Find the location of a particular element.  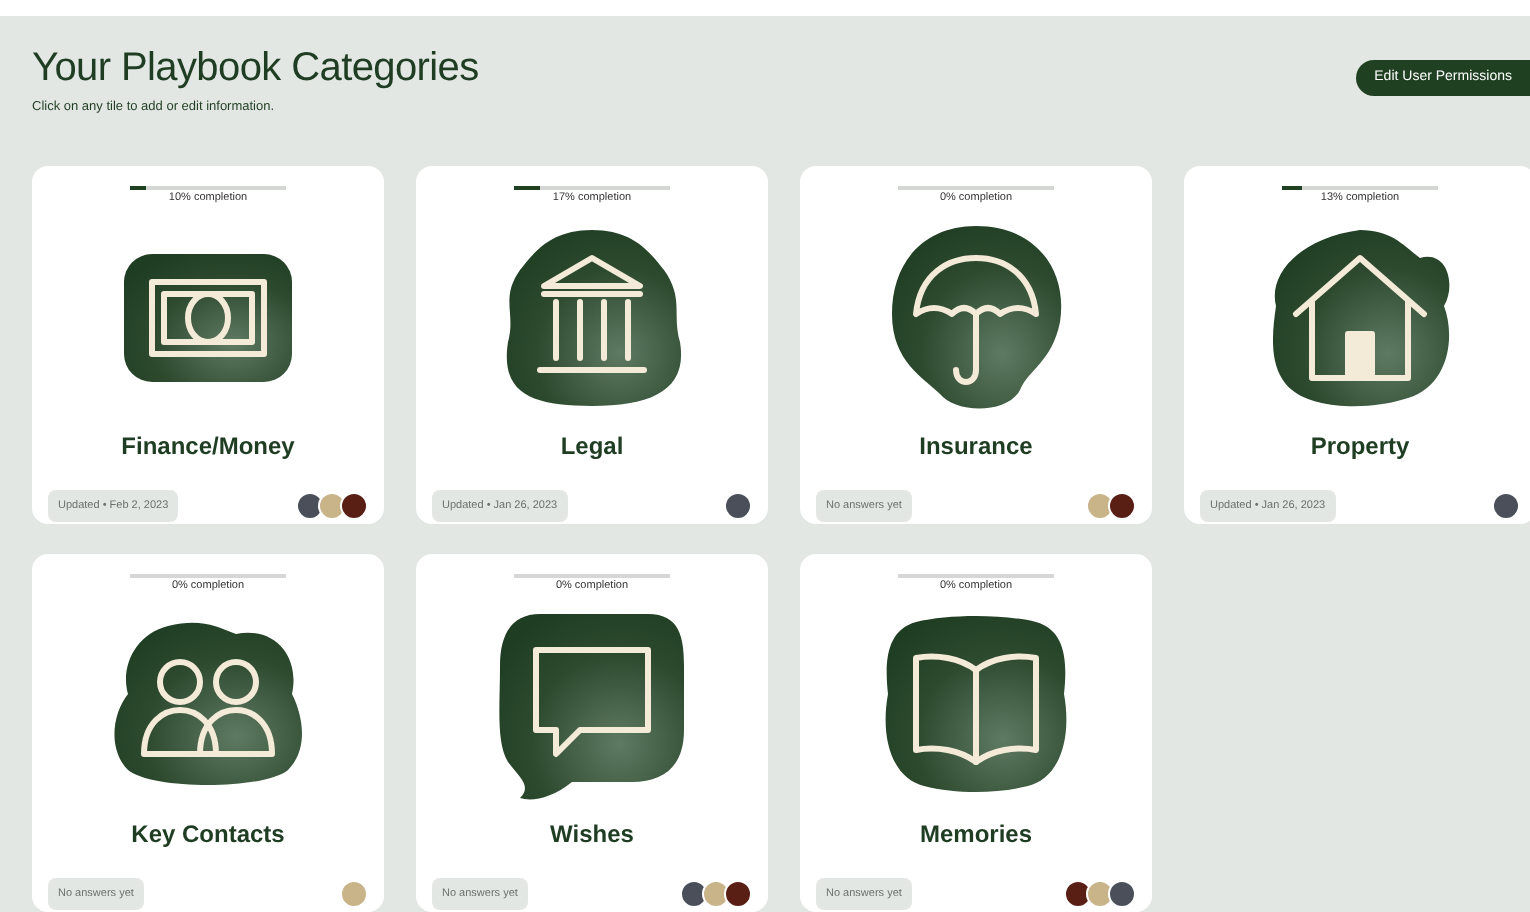

category-title: Insurance is located at coordinates (976, 445).